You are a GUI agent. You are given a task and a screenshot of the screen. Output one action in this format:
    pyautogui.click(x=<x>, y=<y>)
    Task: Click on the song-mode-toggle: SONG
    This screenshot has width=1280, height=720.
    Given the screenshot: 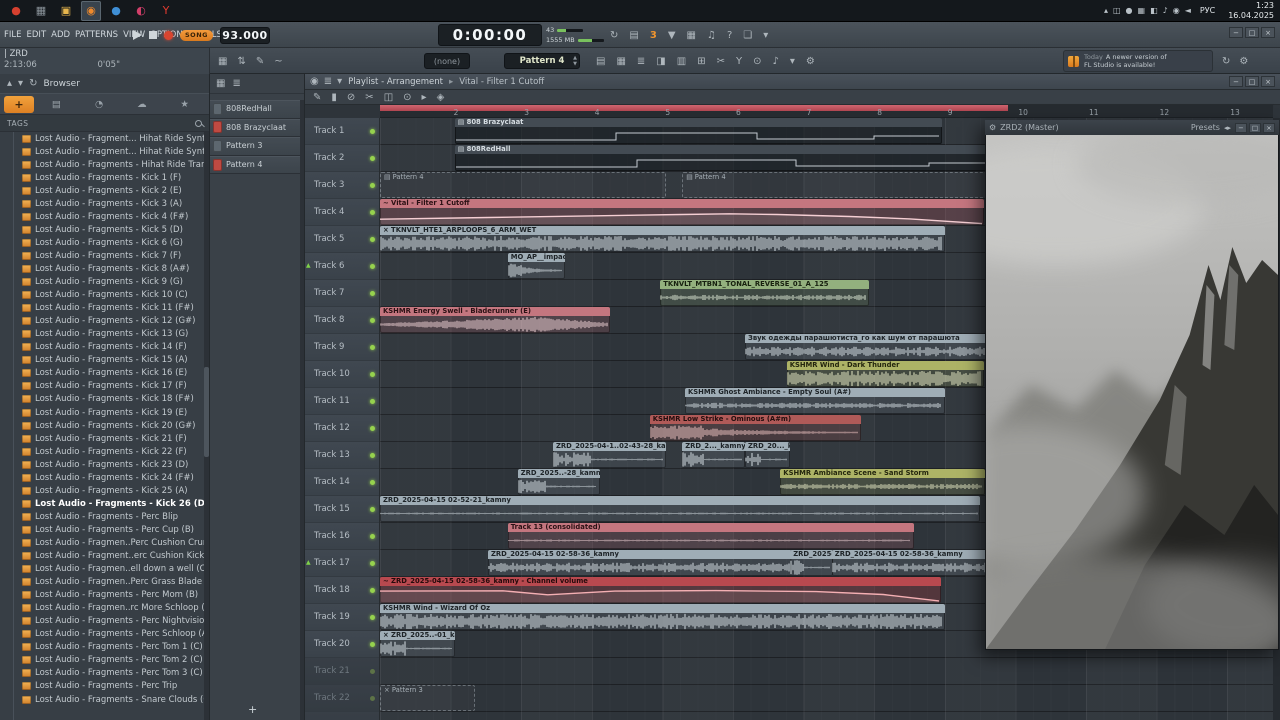 What is the action you would take?
    pyautogui.click(x=196, y=35)
    